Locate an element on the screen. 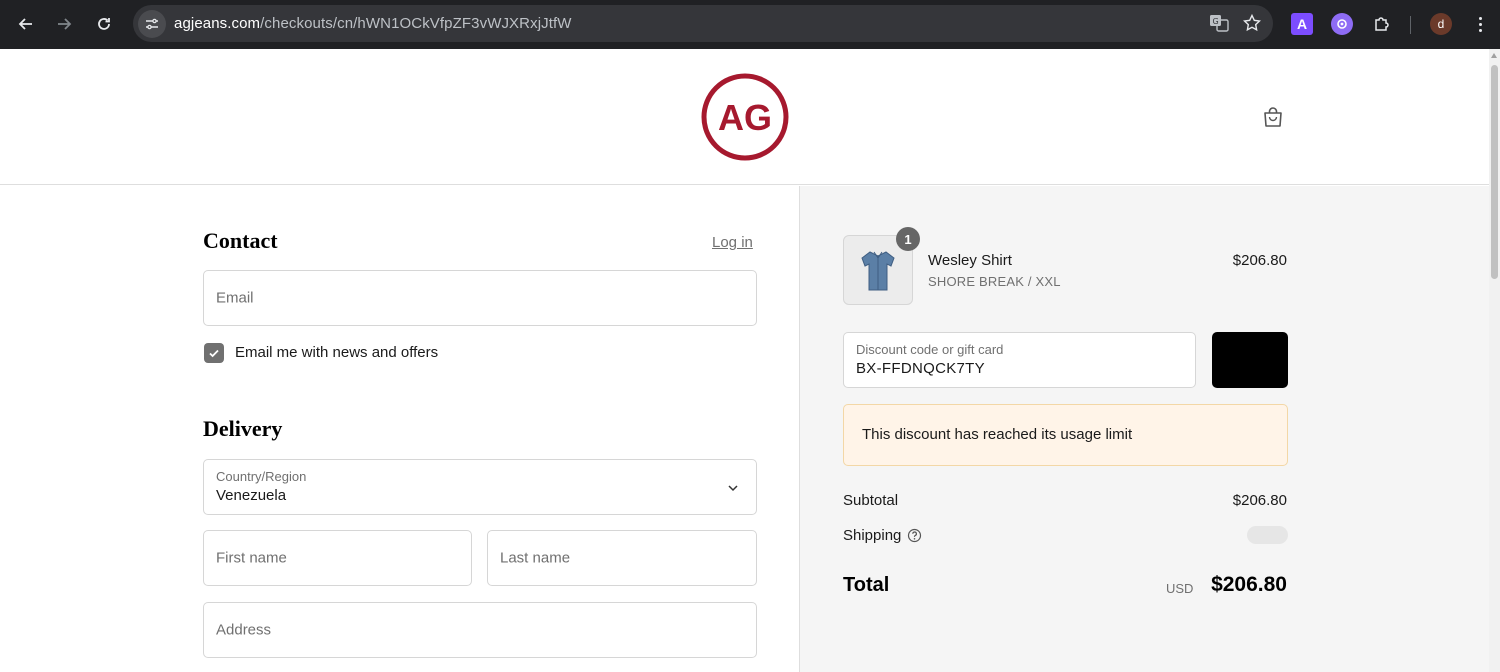 This screenshot has width=1500, height=672. tune-icon is located at coordinates (152, 23).